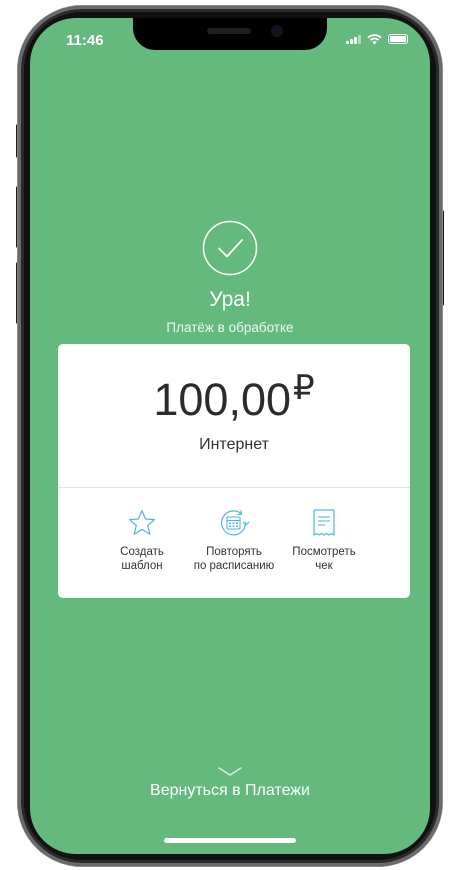 The width and height of the screenshot is (460, 870). What do you see at coordinates (353, 39) in the screenshot?
I see `signal-icon` at bounding box center [353, 39].